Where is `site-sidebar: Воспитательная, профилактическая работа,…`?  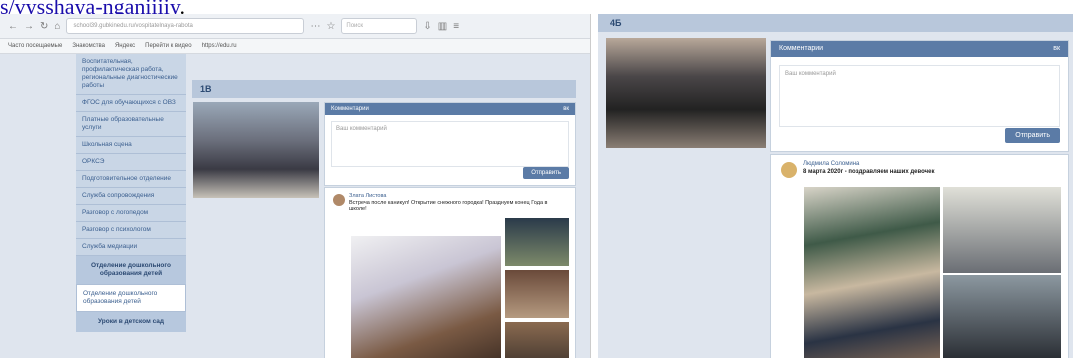 site-sidebar: Воспитательная, профилактическая работа,… is located at coordinates (131, 193).